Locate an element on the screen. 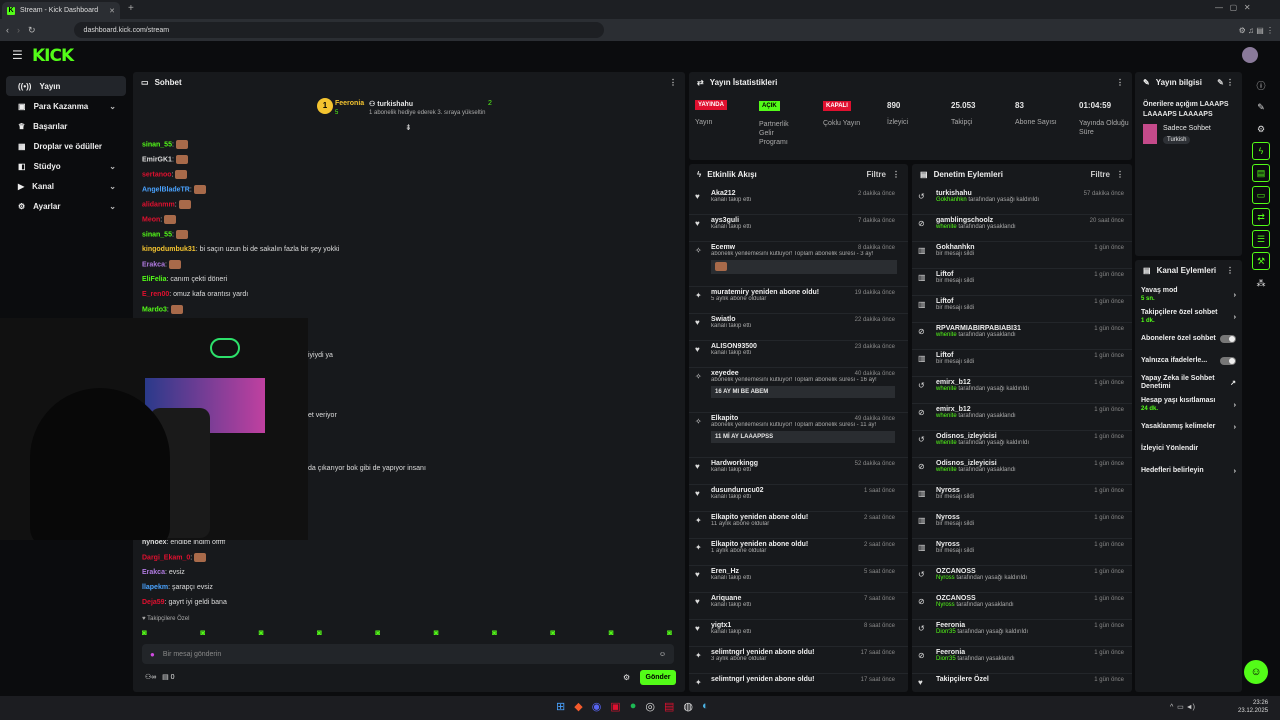  brave-icon: ◆ is located at coordinates (578, 706).